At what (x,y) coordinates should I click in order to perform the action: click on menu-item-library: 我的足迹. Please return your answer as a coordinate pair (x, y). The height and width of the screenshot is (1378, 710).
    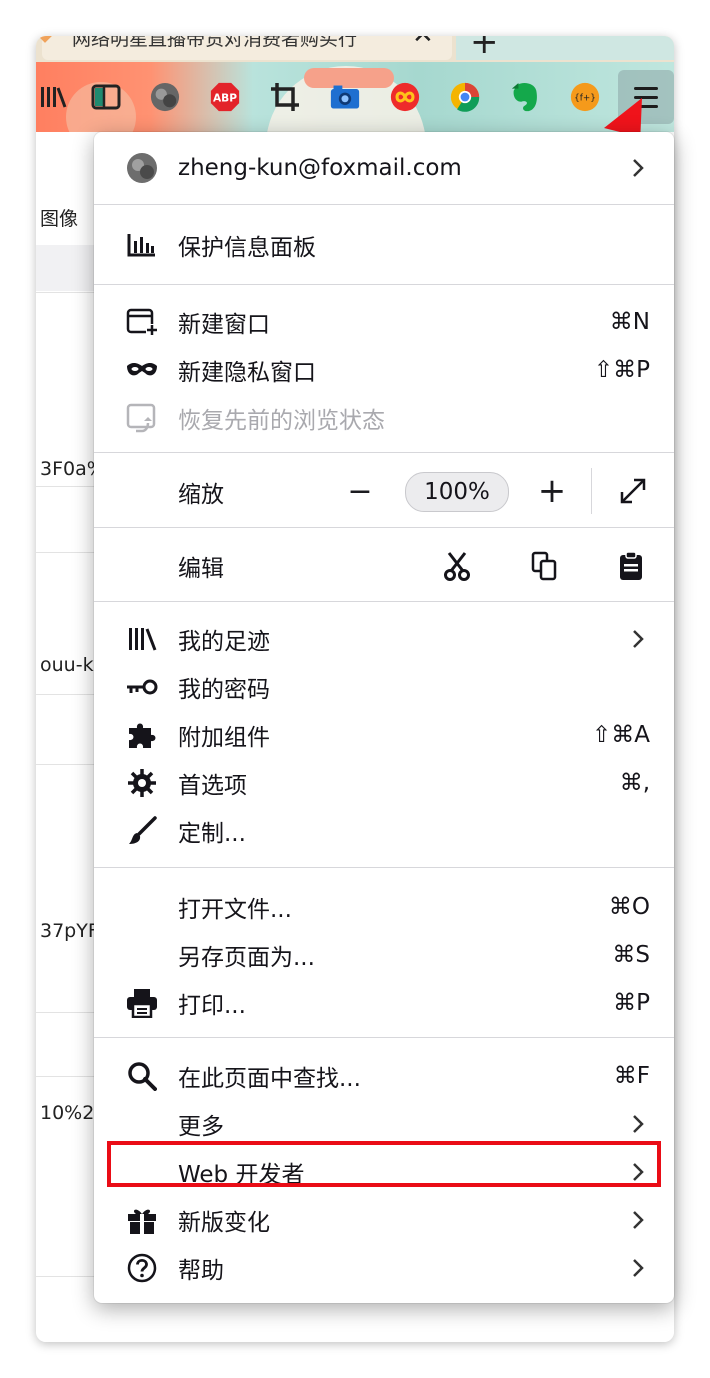
    Looking at the image, I should click on (384, 639).